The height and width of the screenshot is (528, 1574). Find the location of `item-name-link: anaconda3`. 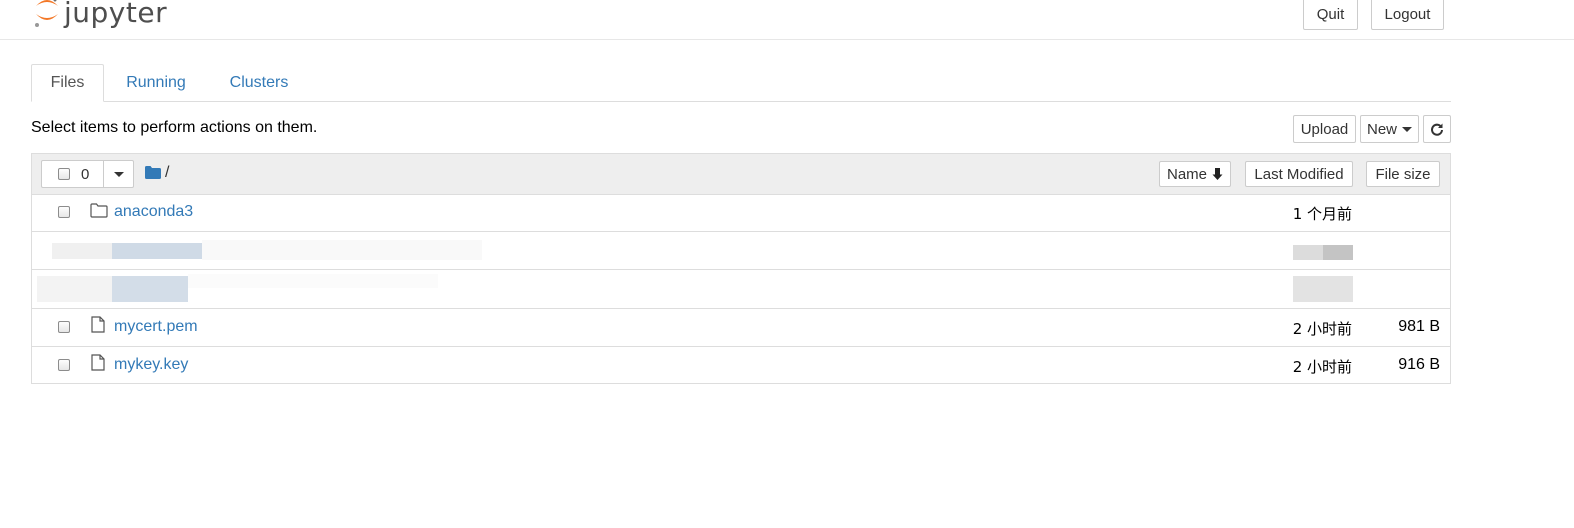

item-name-link: anaconda3 is located at coordinates (153, 212).